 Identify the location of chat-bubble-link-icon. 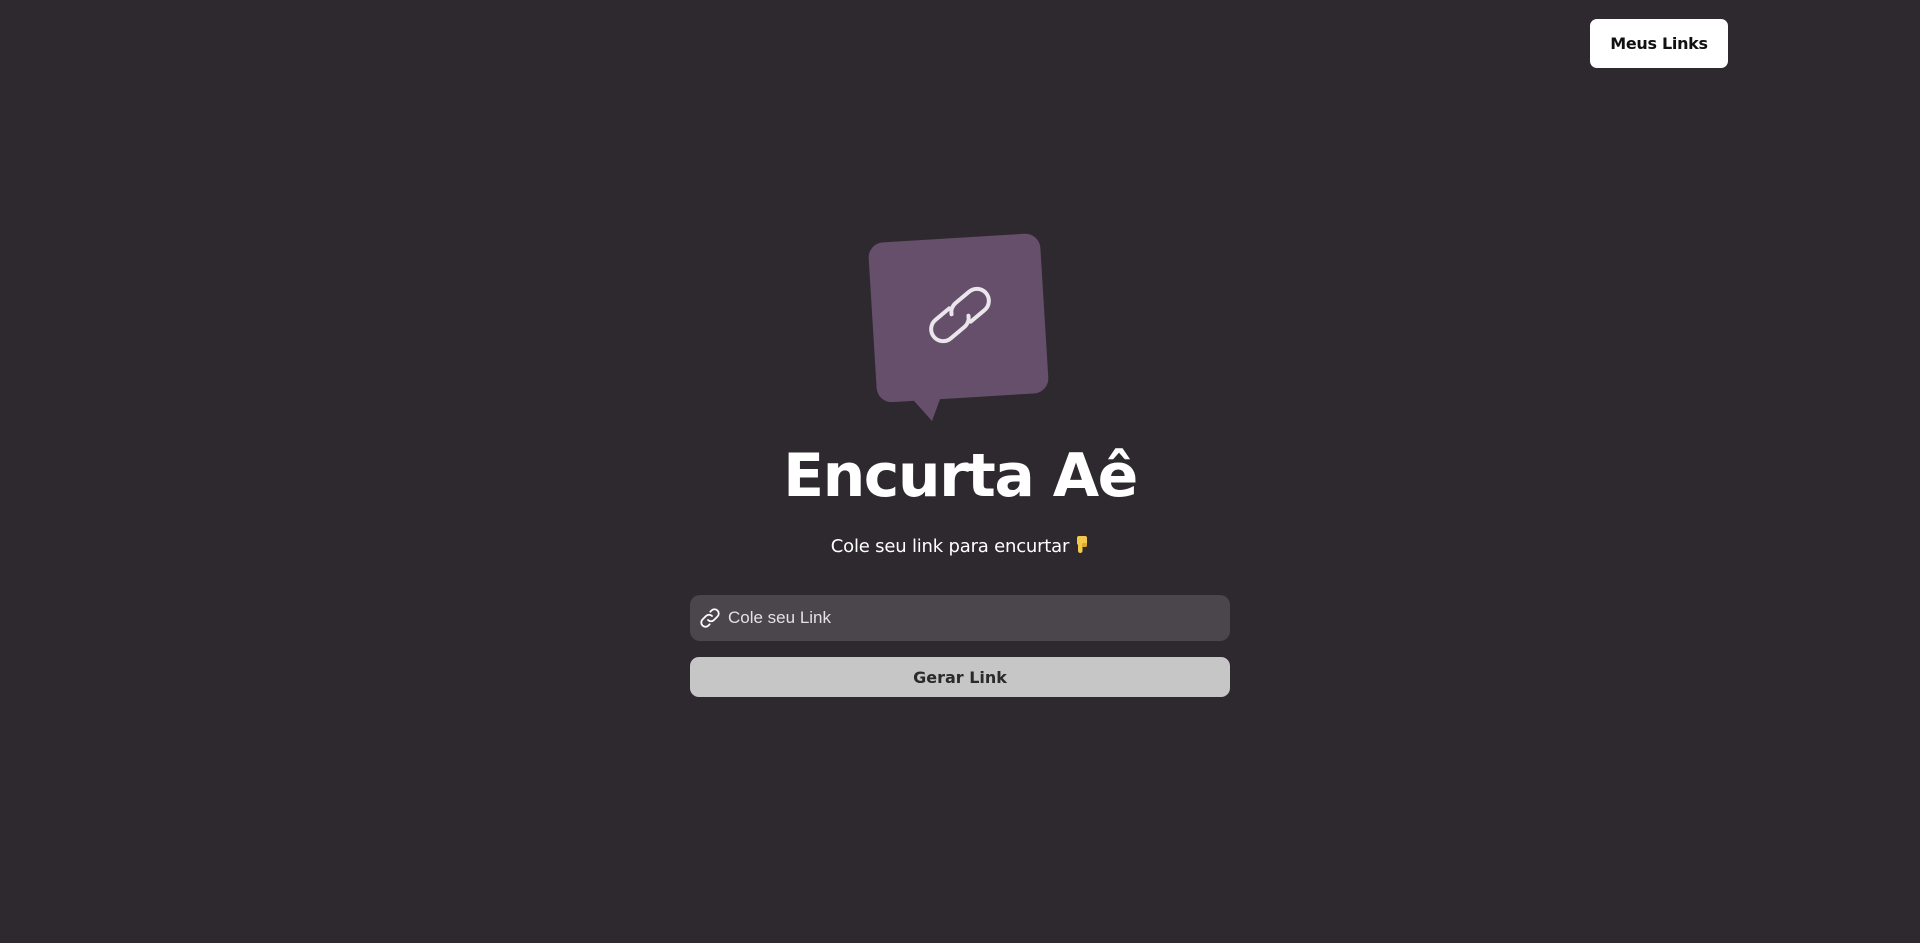
(957, 326).